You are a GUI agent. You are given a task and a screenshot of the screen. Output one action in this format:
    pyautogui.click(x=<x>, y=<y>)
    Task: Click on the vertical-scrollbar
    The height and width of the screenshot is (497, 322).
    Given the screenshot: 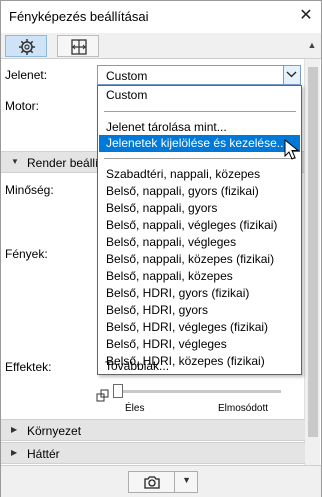 What is the action you would take?
    pyautogui.click(x=312, y=262)
    